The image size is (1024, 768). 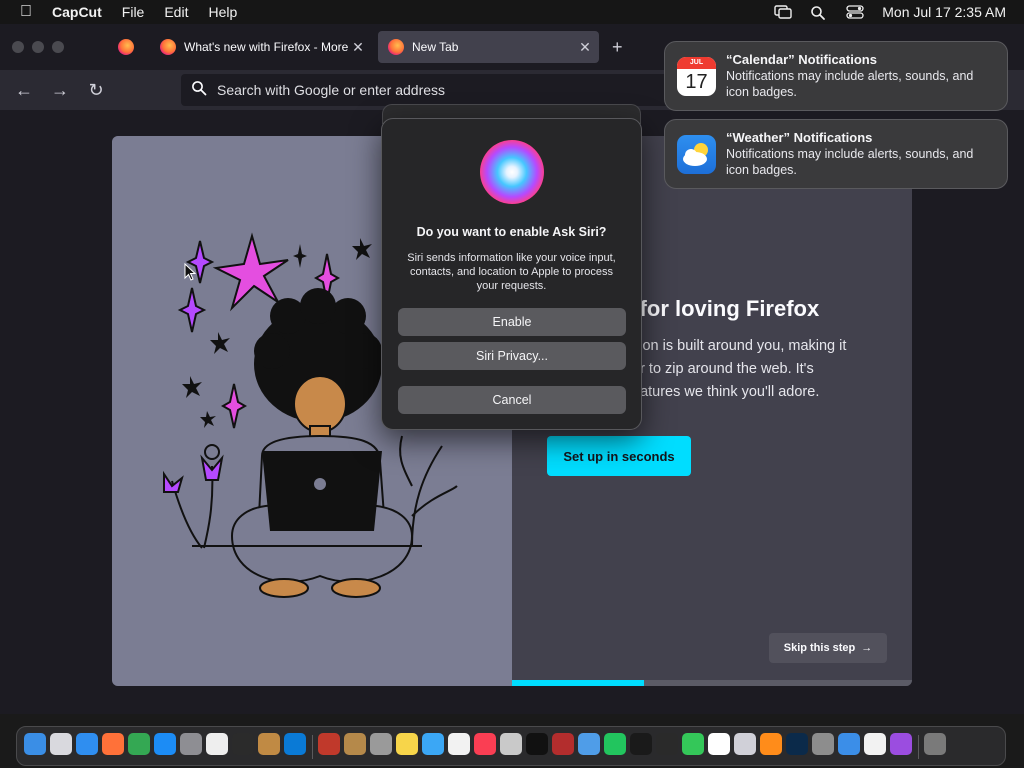 I want to click on vscode-icon, so click(x=295, y=744).